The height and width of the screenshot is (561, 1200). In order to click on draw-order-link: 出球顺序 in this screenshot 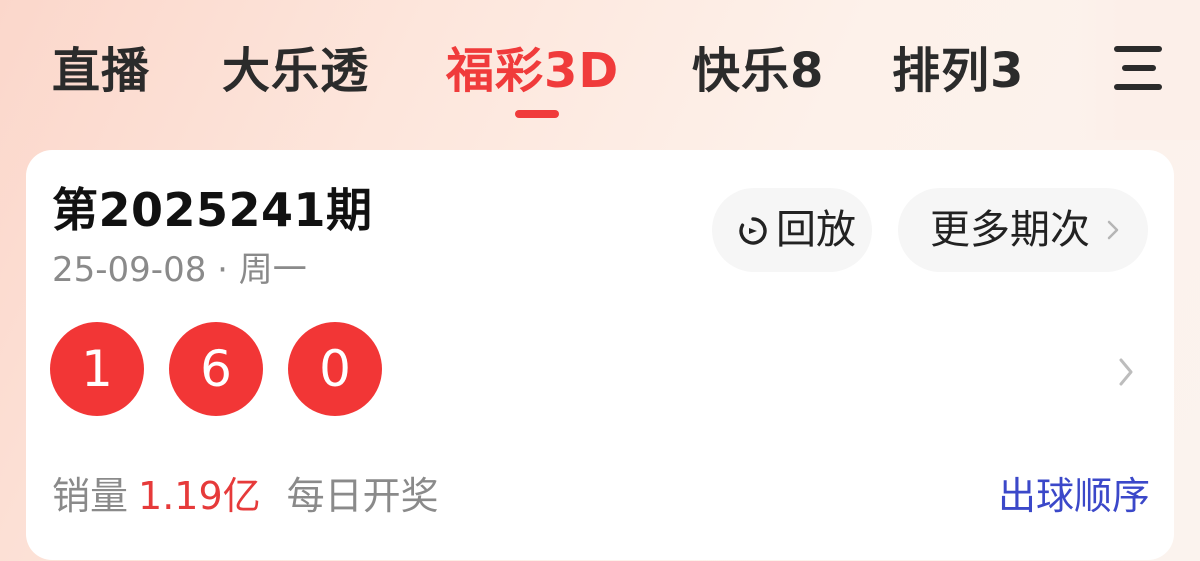, I will do `click(1074, 496)`.